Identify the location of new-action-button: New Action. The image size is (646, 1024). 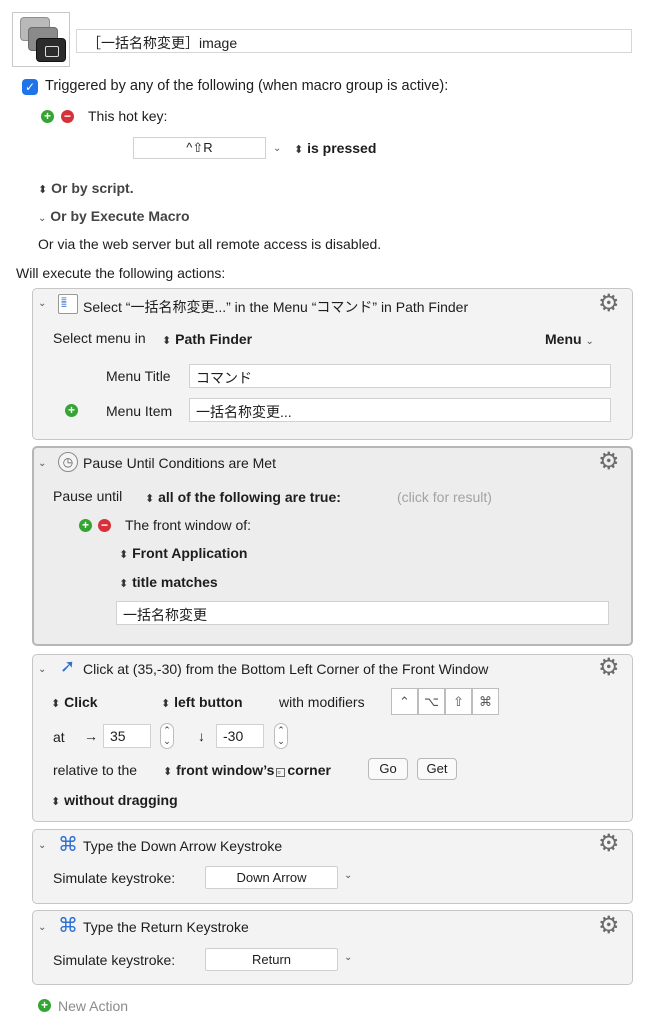
(93, 1006).